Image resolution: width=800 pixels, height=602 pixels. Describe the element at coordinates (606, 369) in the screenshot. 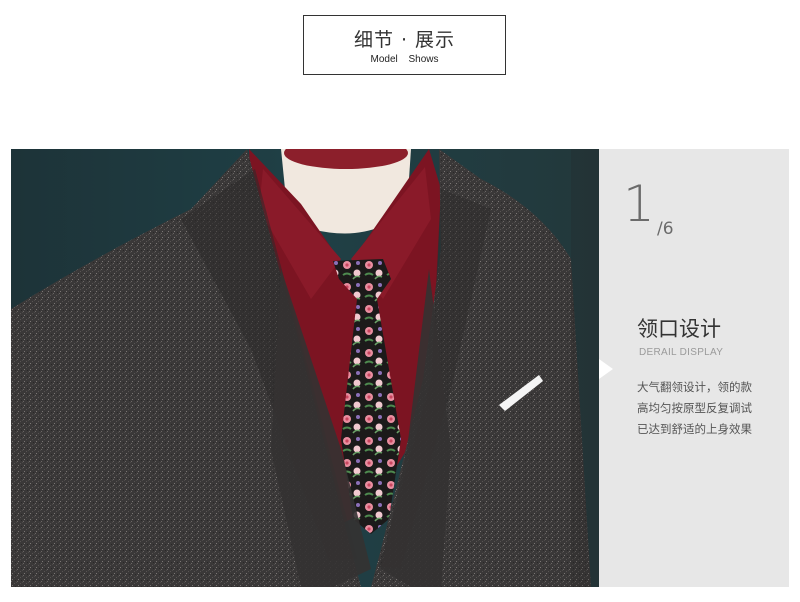

I see `panel-pointer-arrow` at that location.